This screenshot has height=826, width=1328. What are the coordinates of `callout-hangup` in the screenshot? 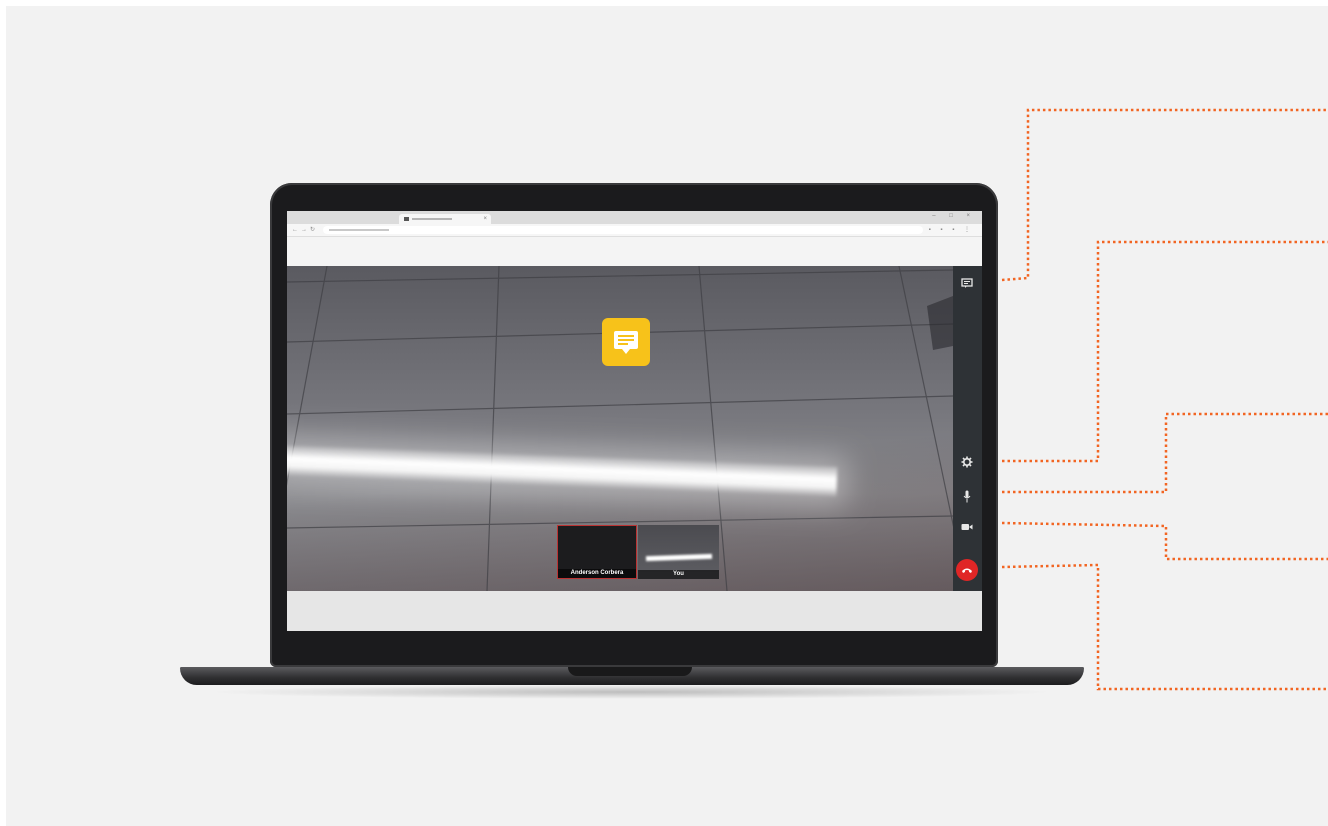 It's located at (1164, 627).